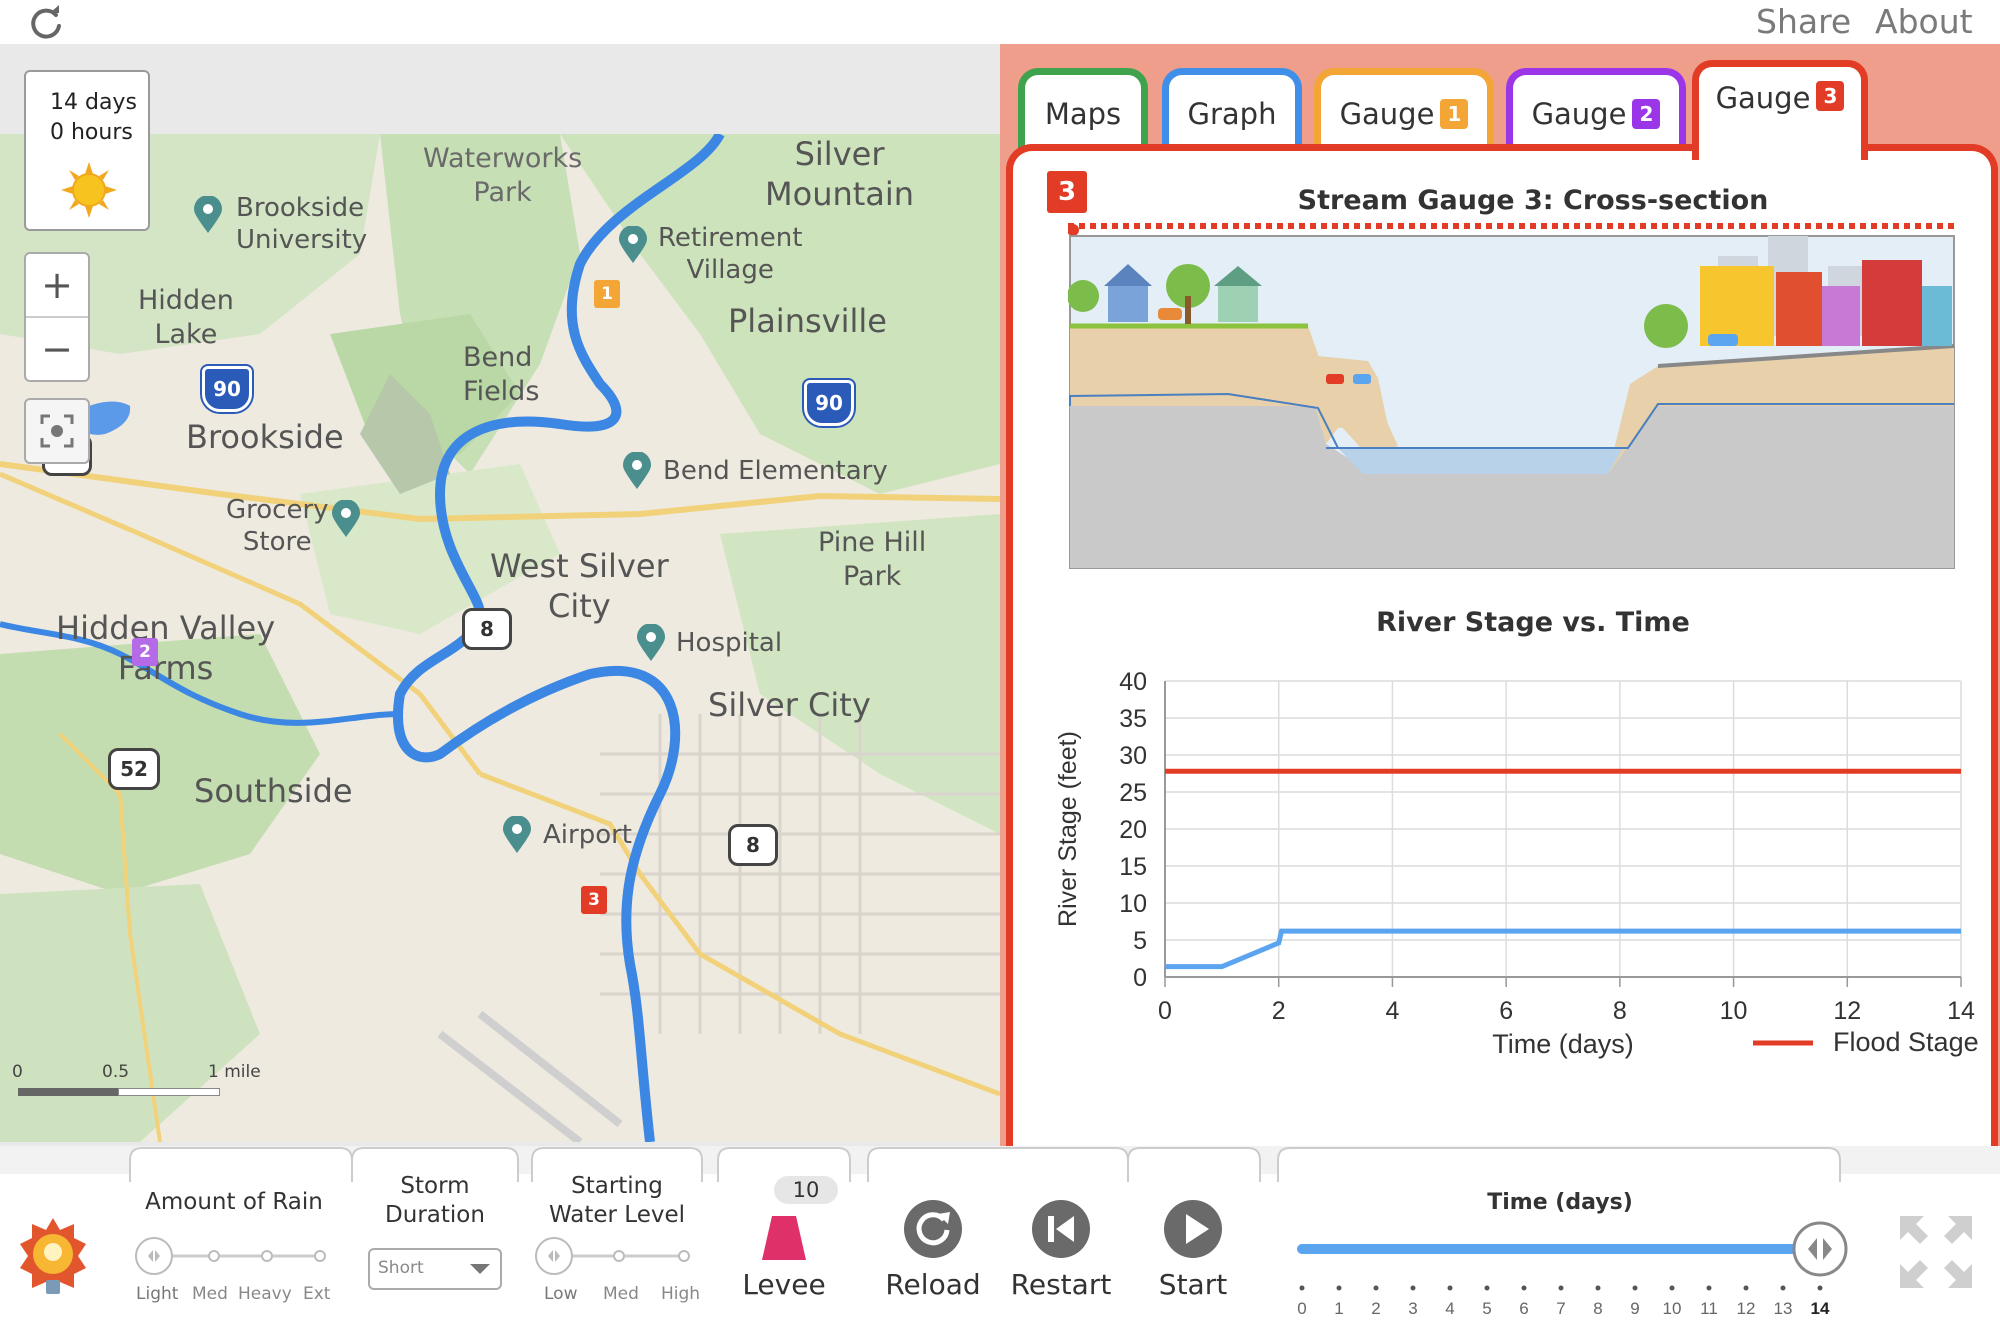  I want to click on y-tick-label: 30, so click(1133, 756).